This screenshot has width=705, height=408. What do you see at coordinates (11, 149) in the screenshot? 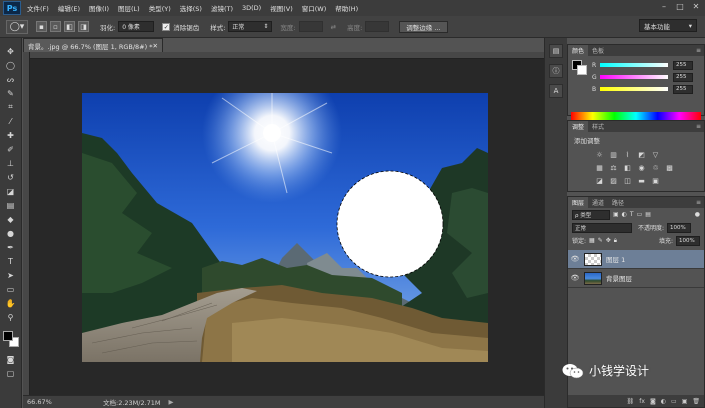
I see `brush-tool-icon: ✐` at bounding box center [11, 149].